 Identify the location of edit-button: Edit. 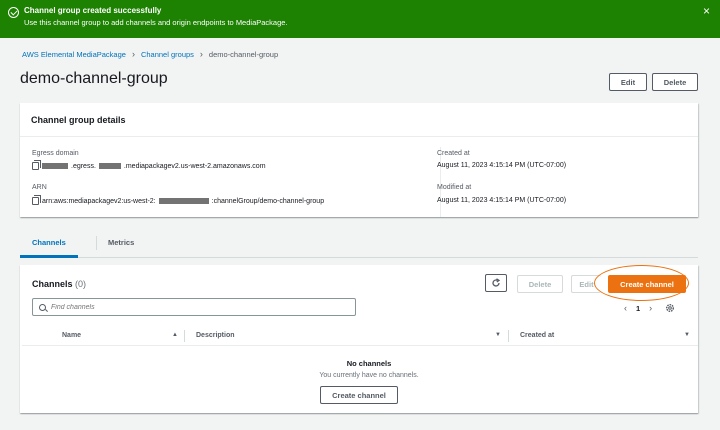
(628, 82).